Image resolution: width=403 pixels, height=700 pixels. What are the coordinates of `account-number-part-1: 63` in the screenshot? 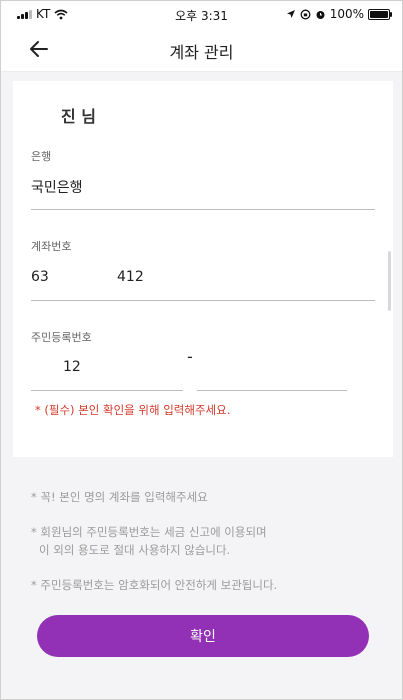 It's located at (40, 277).